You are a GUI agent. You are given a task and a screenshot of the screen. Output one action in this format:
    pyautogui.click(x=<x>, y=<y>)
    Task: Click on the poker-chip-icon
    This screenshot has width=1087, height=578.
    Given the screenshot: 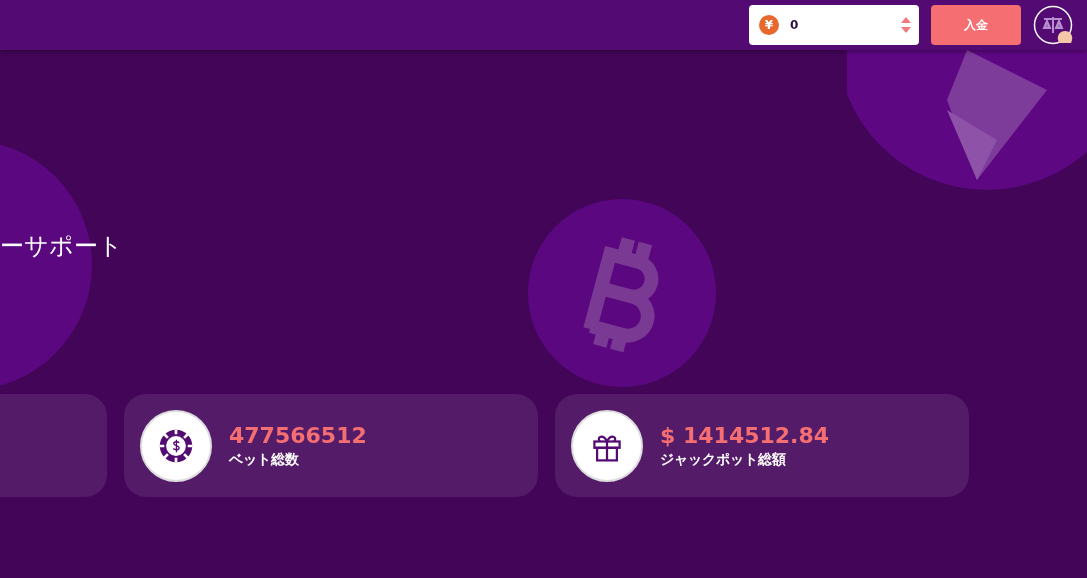 What is the action you would take?
    pyautogui.click(x=176, y=445)
    